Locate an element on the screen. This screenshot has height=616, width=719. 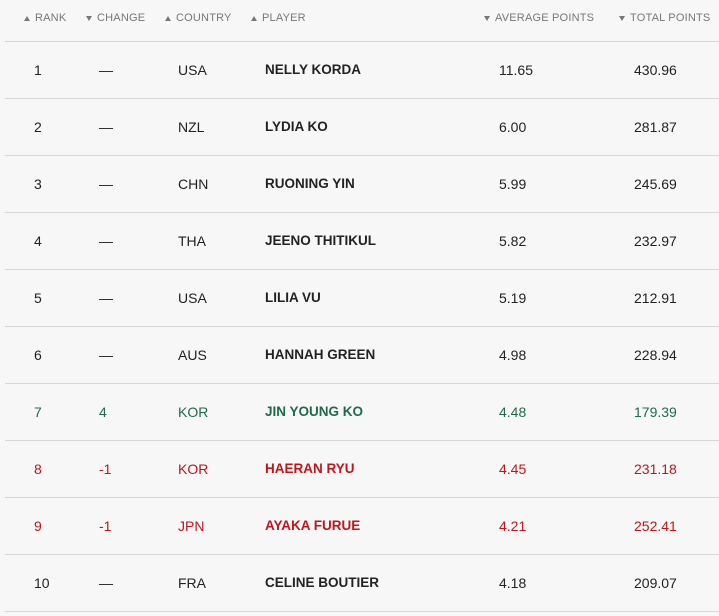
player-header-label: PLAYER is located at coordinates (284, 18).